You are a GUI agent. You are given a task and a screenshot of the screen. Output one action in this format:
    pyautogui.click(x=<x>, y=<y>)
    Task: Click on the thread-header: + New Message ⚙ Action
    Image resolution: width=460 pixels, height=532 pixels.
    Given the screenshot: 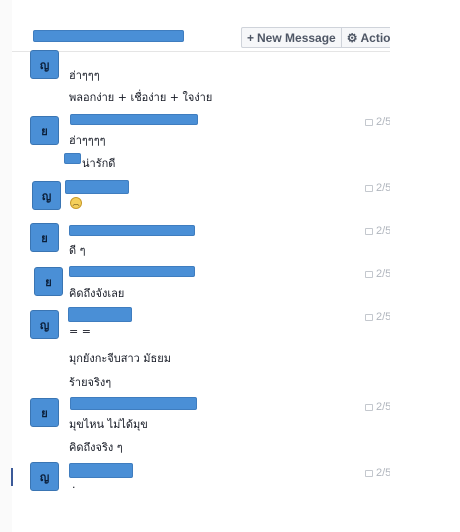 What is the action you would take?
    pyautogui.click(x=201, y=26)
    